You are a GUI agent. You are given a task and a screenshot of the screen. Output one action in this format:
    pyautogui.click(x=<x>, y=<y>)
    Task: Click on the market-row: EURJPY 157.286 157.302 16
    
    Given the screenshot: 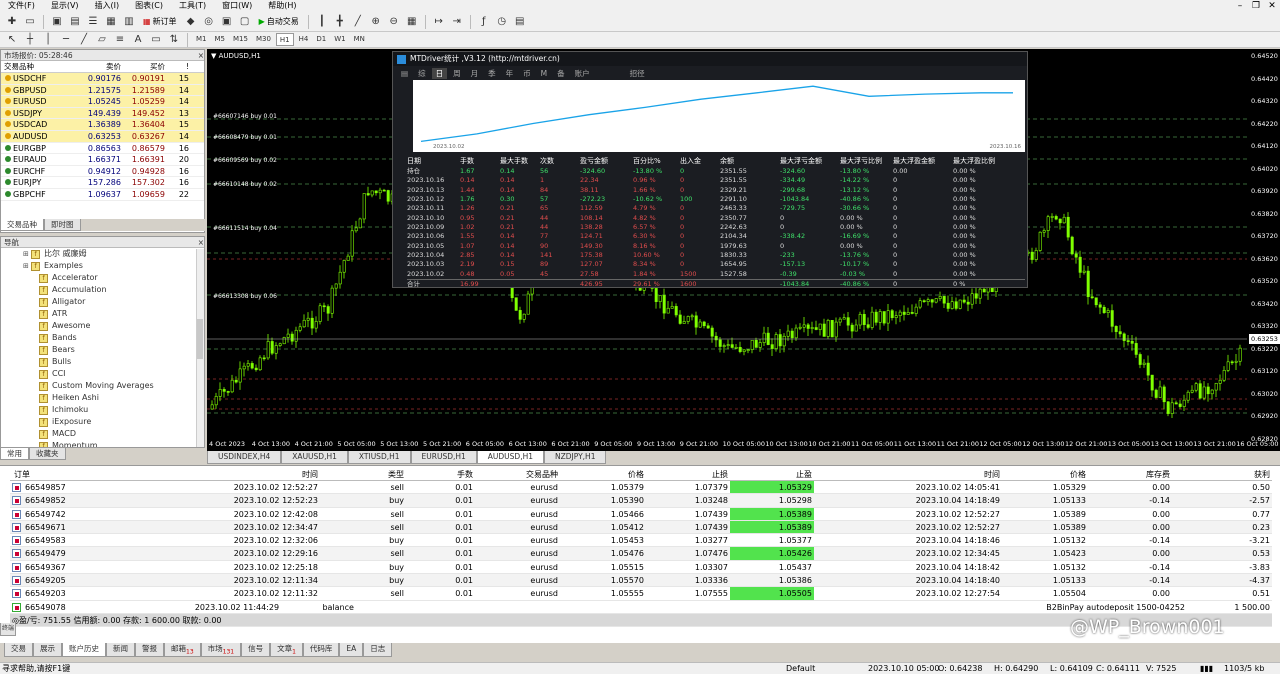 What is the action you would take?
    pyautogui.click(x=102, y=183)
    